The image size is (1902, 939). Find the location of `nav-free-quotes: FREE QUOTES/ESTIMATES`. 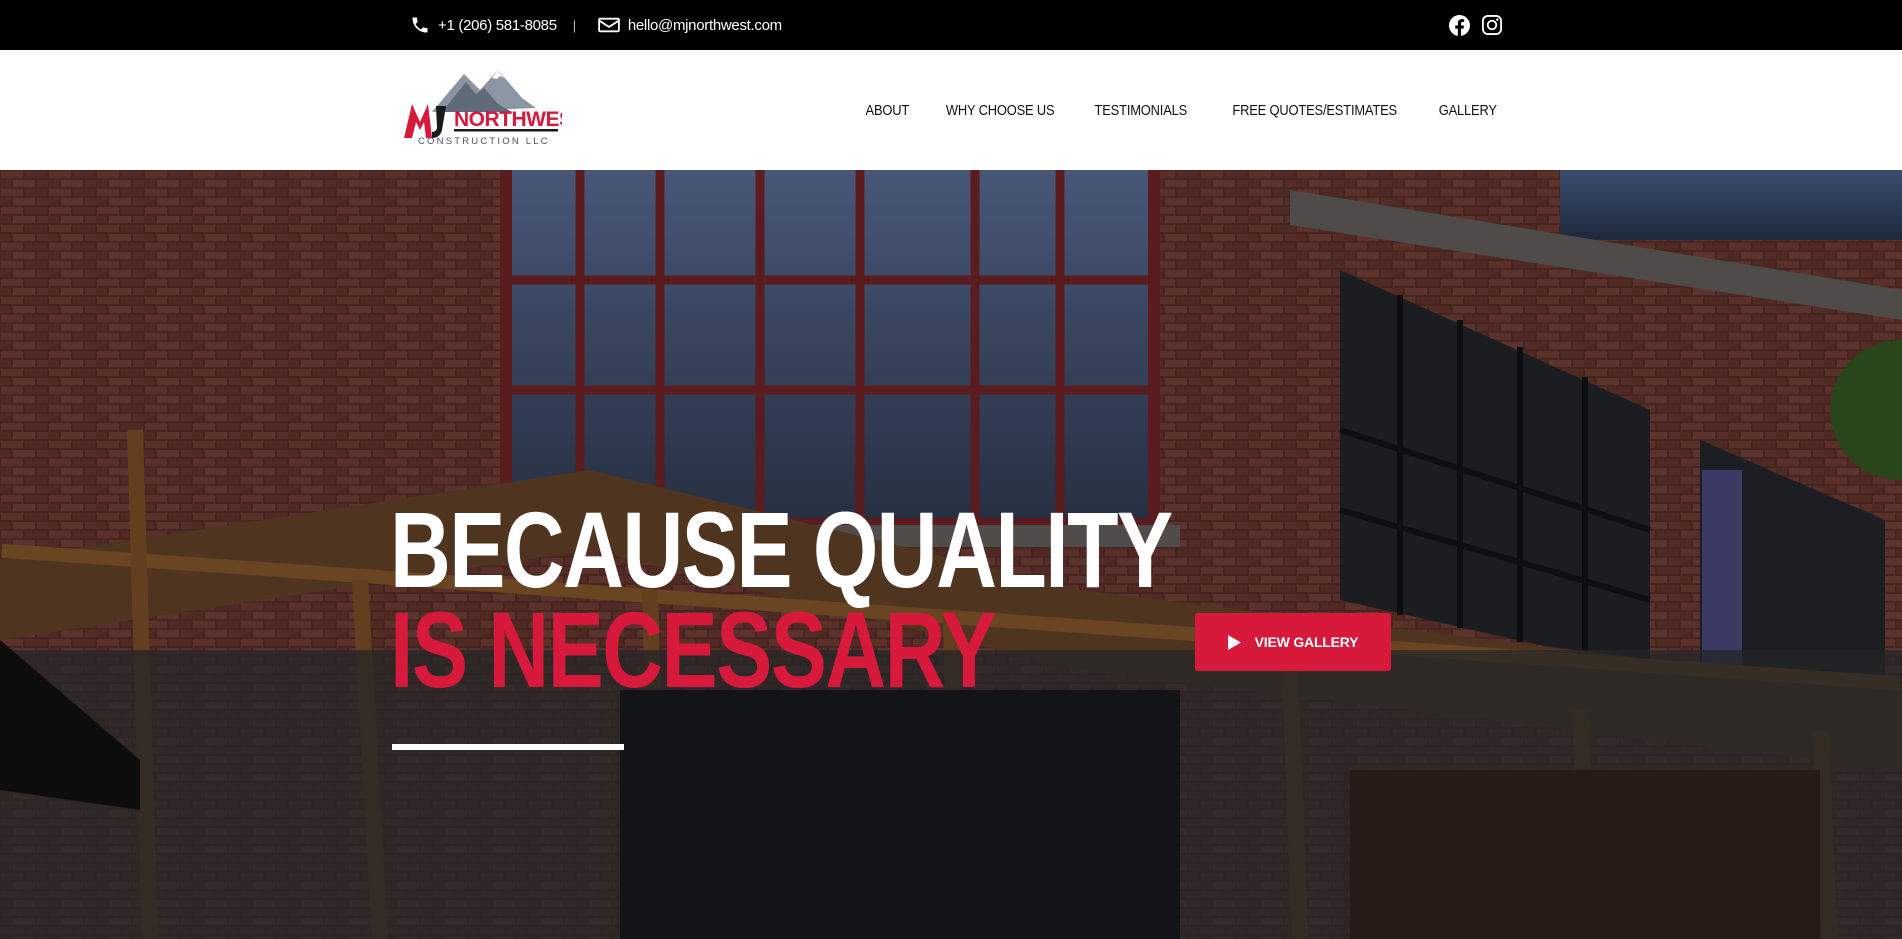

nav-free-quotes: FREE QUOTES/ESTIMATES is located at coordinates (1314, 110).